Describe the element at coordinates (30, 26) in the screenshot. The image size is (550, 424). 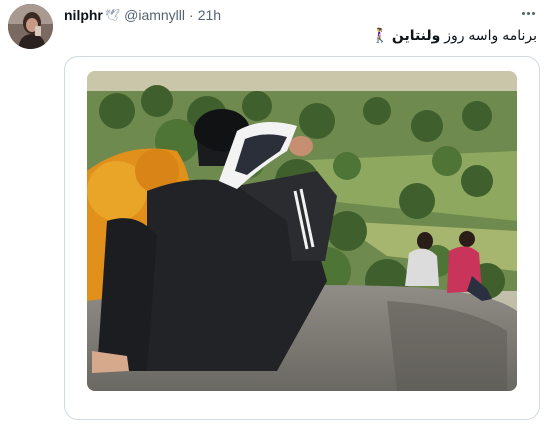
I see `avatar` at that location.